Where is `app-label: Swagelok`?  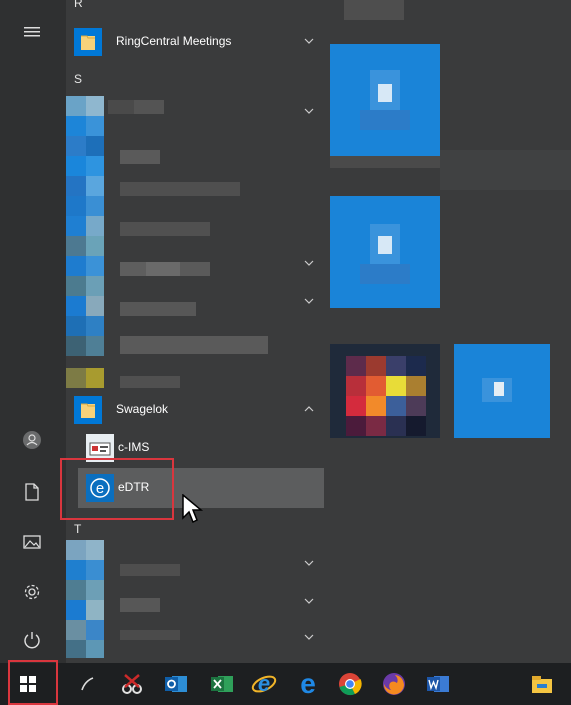 app-label: Swagelok is located at coordinates (142, 409).